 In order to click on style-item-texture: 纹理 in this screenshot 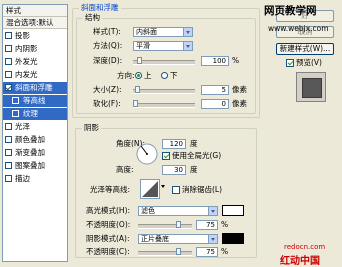, I will do `click(35, 114)`.